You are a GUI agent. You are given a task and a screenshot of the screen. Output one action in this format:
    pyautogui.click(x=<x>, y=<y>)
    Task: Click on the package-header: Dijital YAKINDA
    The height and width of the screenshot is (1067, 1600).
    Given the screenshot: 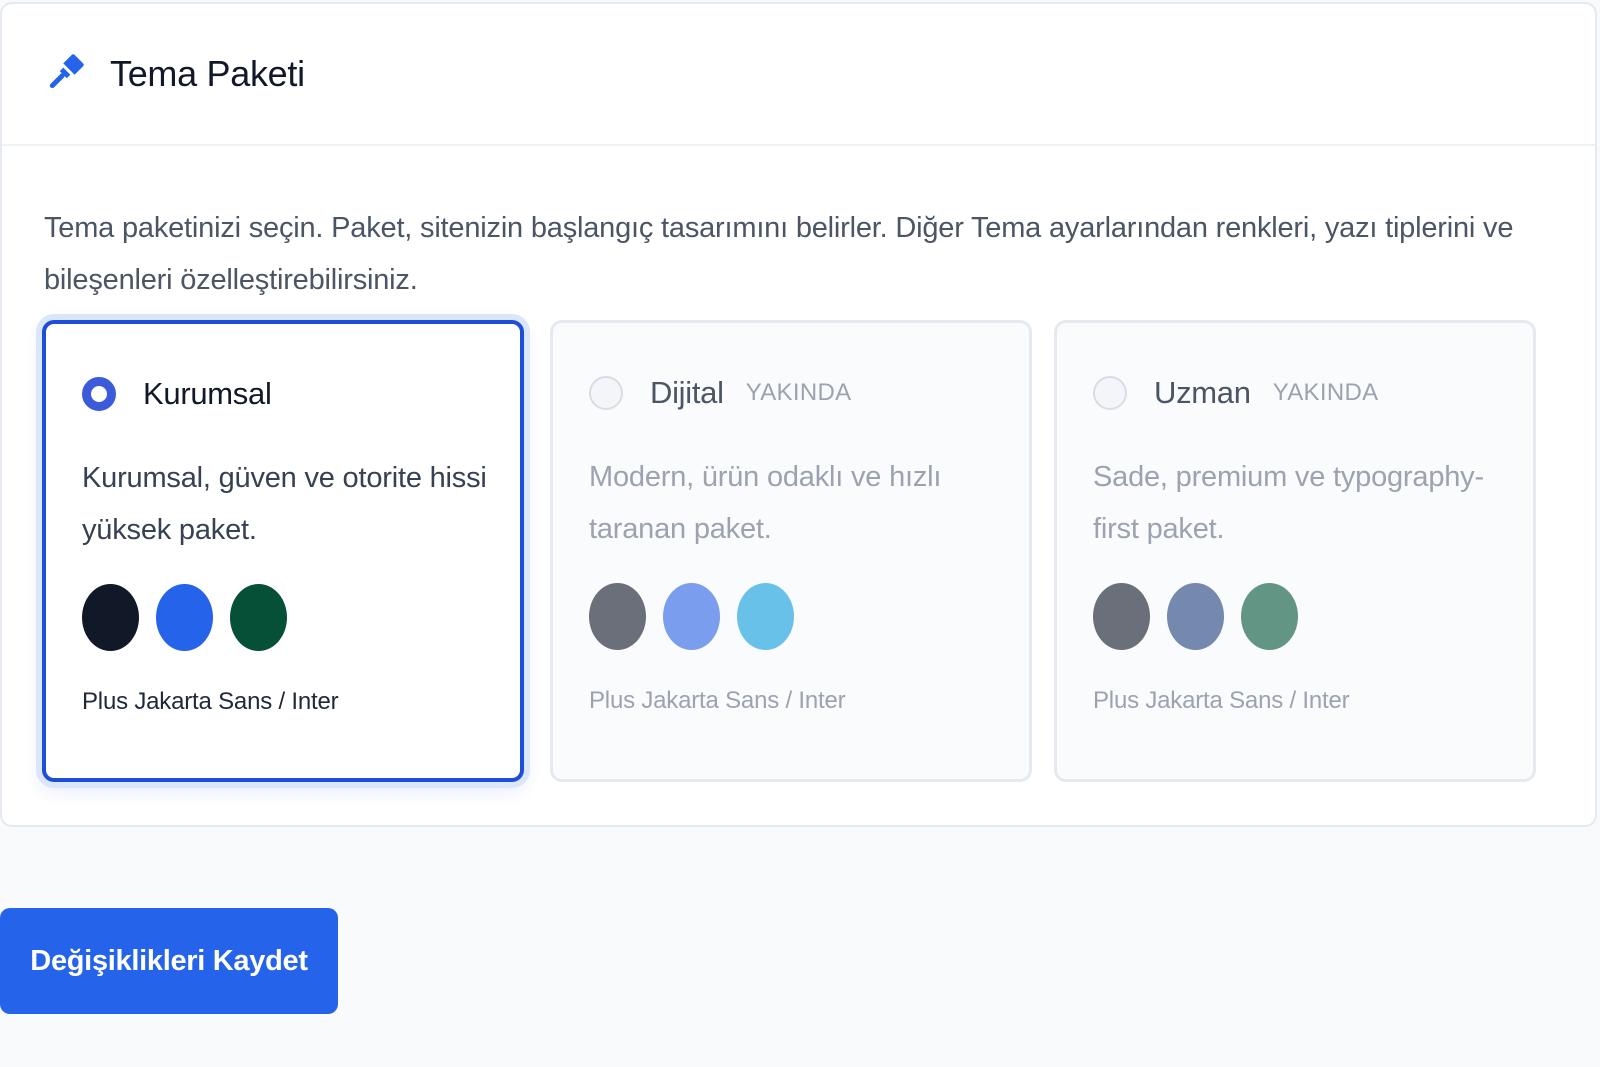 What is the action you would take?
    pyautogui.click(x=720, y=393)
    